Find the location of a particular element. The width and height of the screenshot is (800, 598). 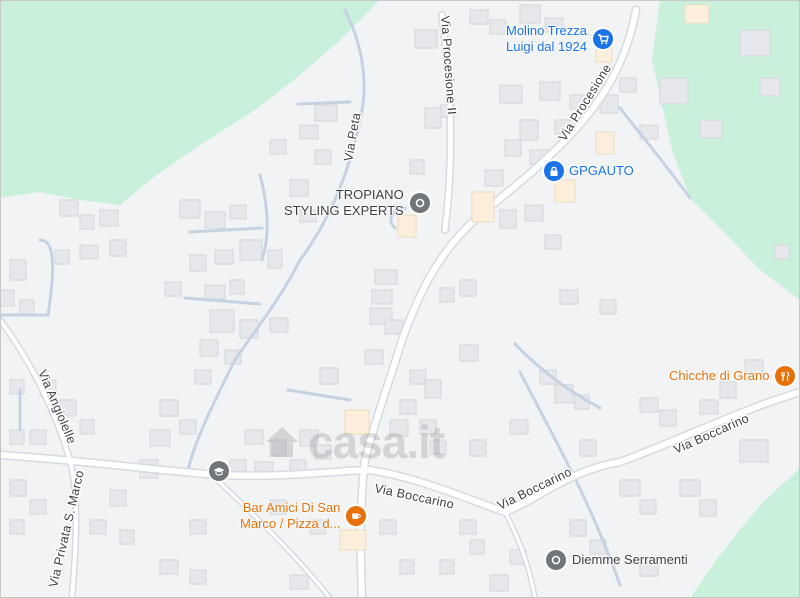

poi-molino-label: Molino Trezza Luigi dal 1924 is located at coordinates (546, 39).